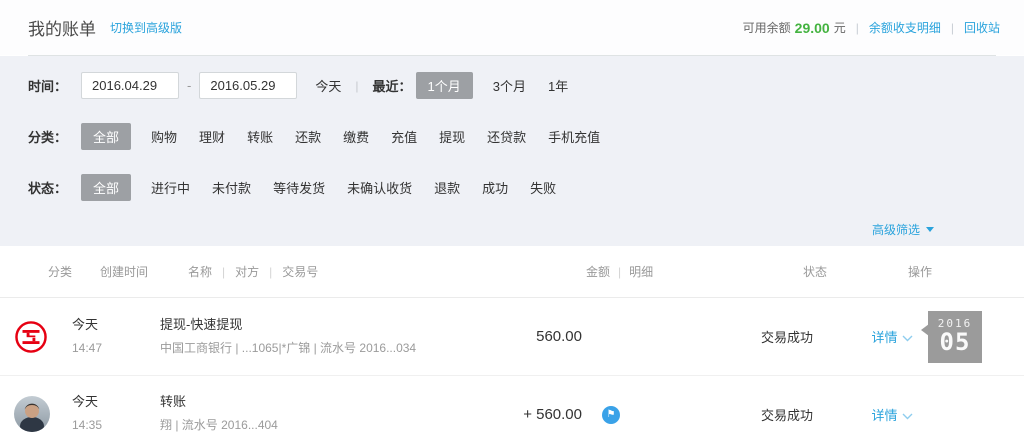 This screenshot has width=1024, height=447. Describe the element at coordinates (219, 425) in the screenshot. I see `txn-subtitle: 翔 | 流水号 2016...404` at that location.